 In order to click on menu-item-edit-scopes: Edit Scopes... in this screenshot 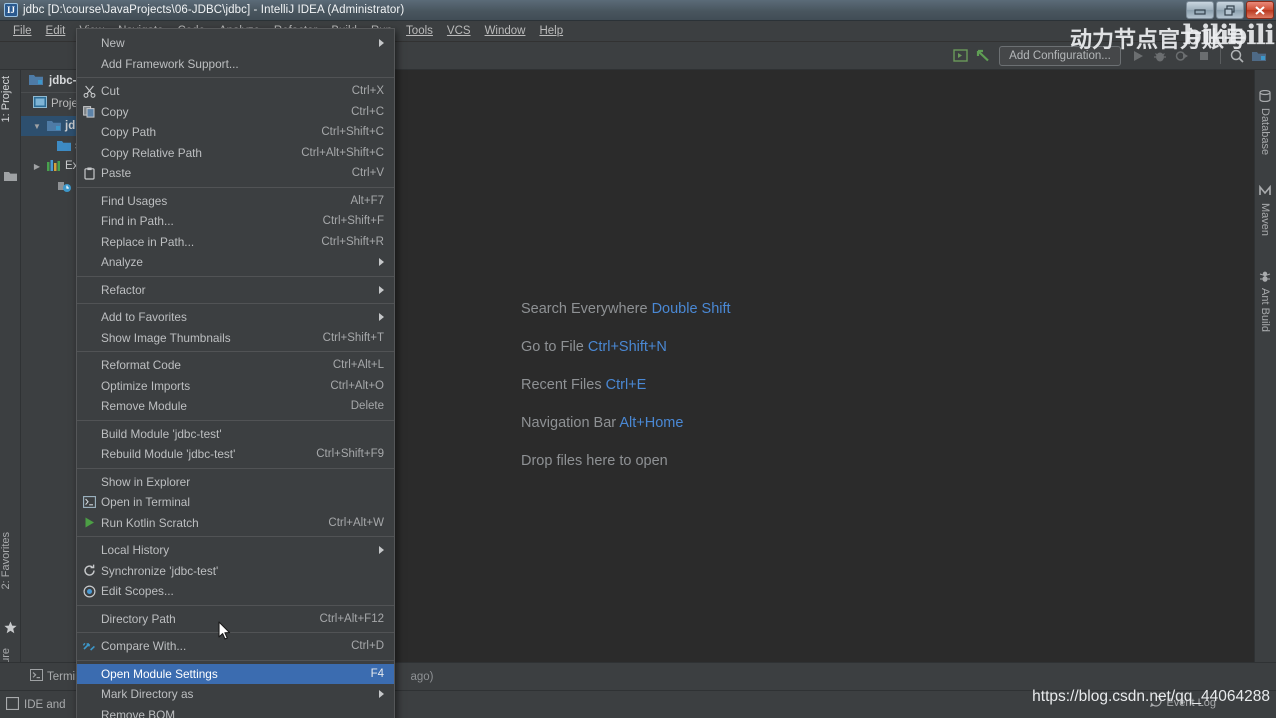, I will do `click(235, 591)`.